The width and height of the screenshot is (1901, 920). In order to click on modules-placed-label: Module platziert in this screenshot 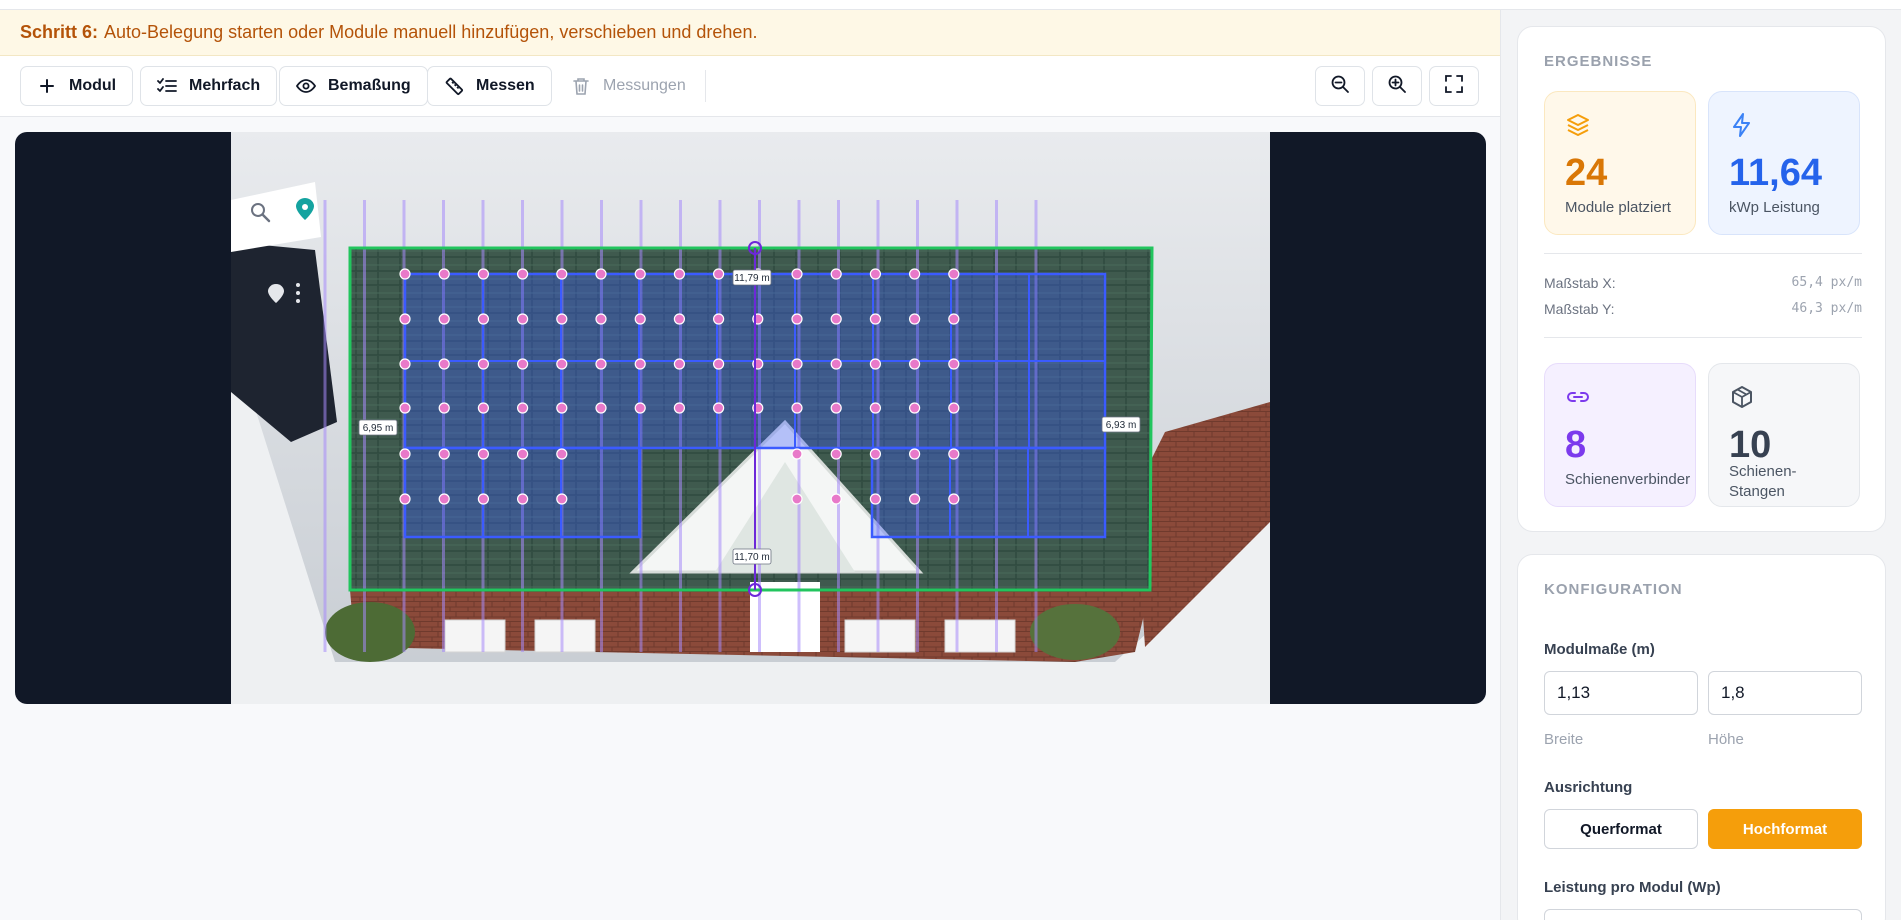, I will do `click(1618, 207)`.